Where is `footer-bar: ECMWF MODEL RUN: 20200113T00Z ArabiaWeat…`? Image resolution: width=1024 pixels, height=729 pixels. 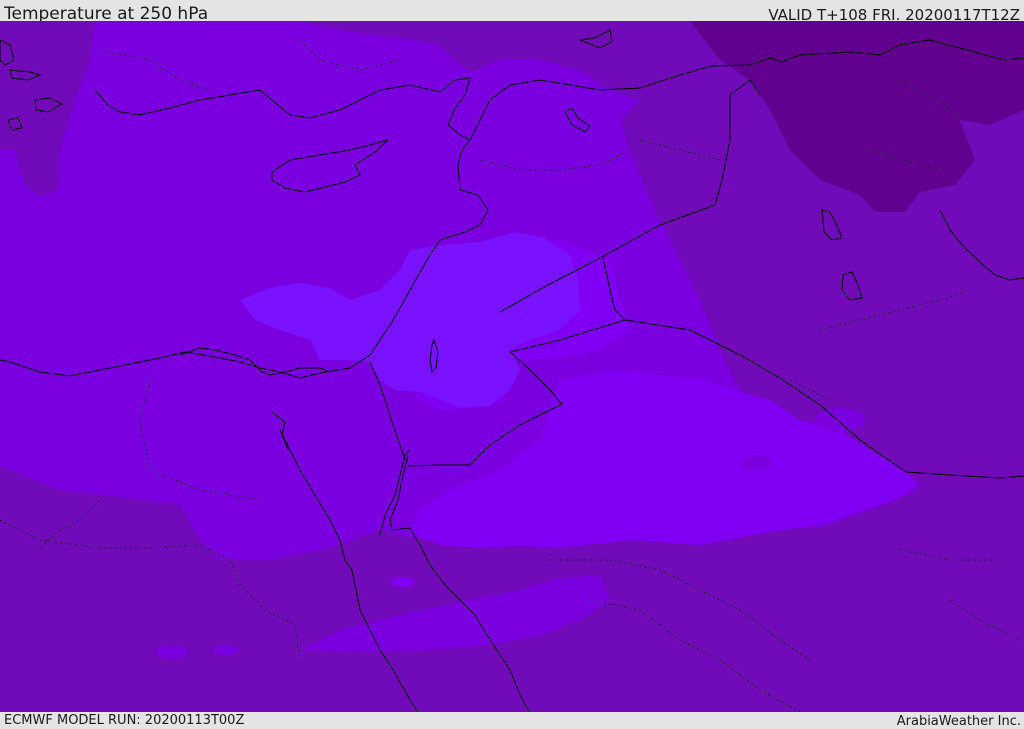
footer-bar: ECMWF MODEL RUN: 20200113T00Z ArabiaWeat… is located at coordinates (512, 720).